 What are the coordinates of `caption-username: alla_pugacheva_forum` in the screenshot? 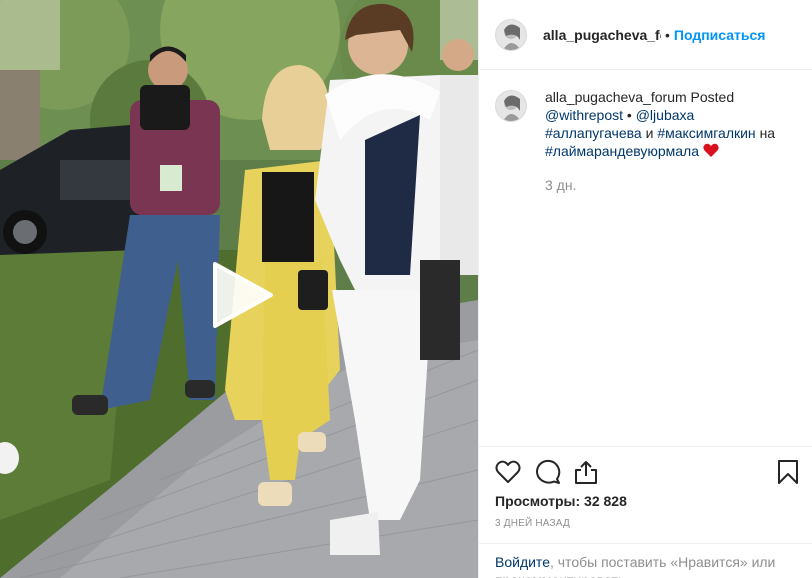 It's located at (616, 97).